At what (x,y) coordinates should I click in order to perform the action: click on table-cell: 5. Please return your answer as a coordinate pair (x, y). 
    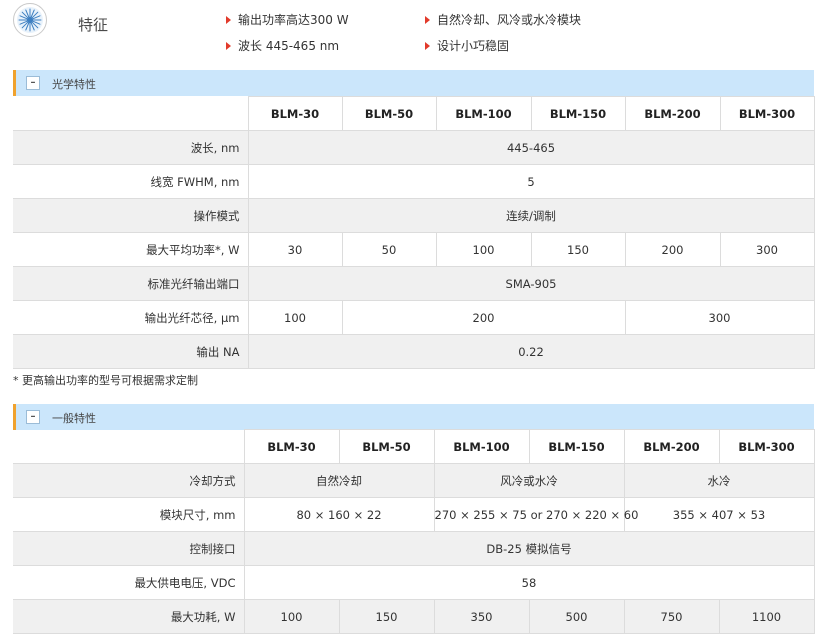
    Looking at the image, I should click on (531, 181).